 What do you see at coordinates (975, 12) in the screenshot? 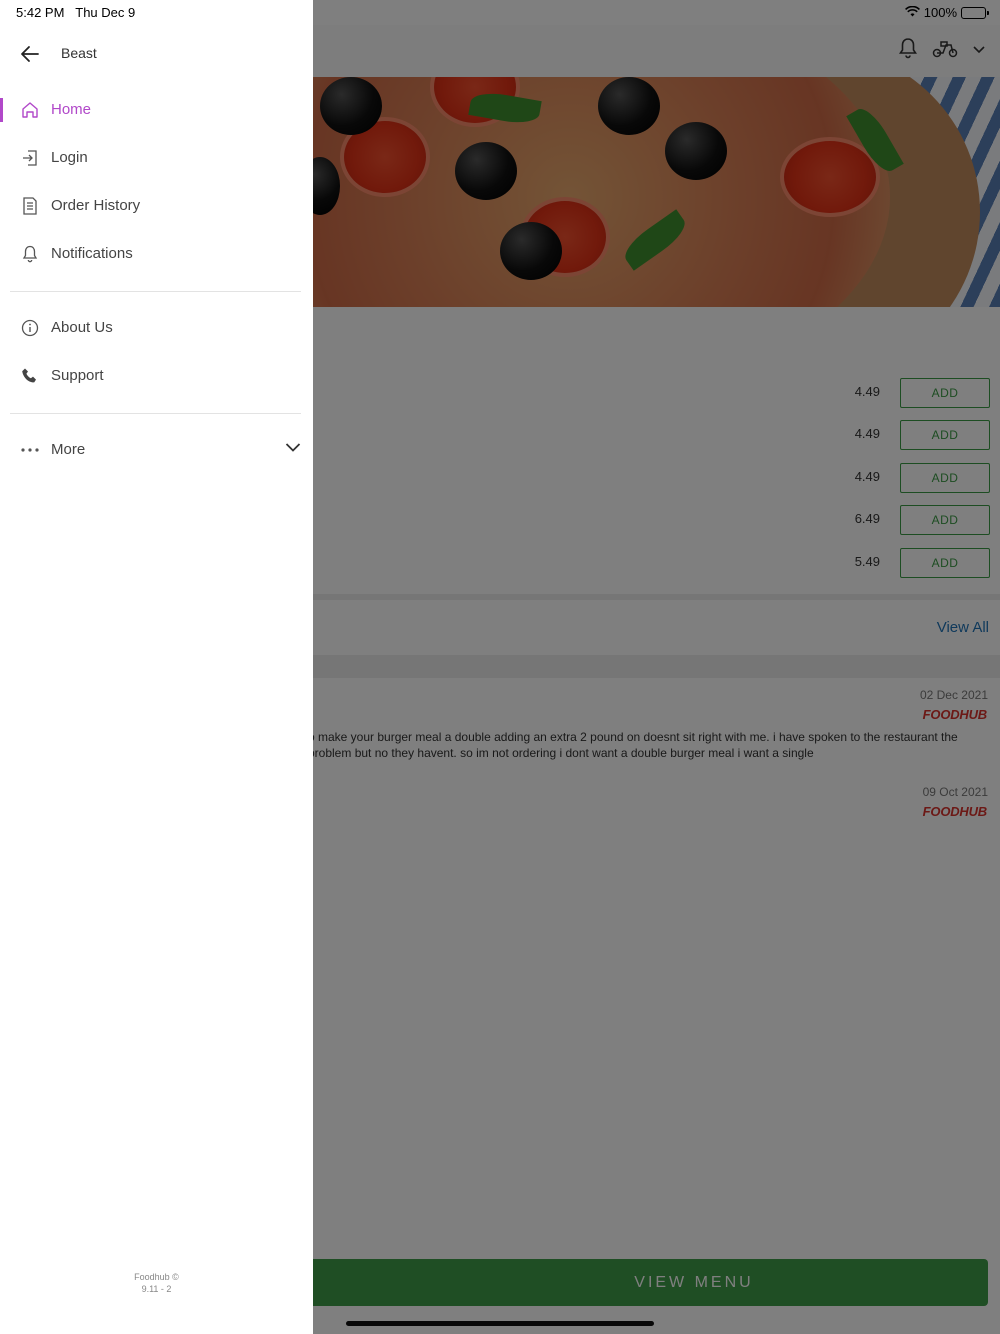
I see `battery-icon` at bounding box center [975, 12].